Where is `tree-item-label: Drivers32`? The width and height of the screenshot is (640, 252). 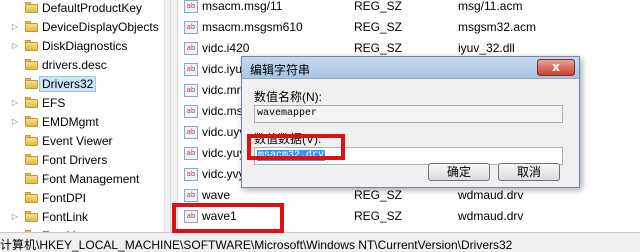 tree-item-label: Drivers32 is located at coordinates (67, 84).